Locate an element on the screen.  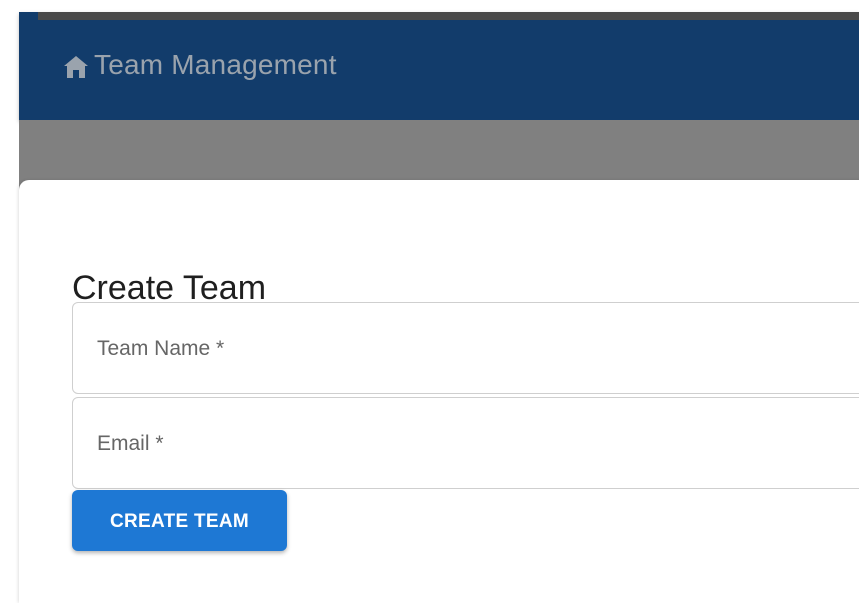
email-input is located at coordinates (466, 443).